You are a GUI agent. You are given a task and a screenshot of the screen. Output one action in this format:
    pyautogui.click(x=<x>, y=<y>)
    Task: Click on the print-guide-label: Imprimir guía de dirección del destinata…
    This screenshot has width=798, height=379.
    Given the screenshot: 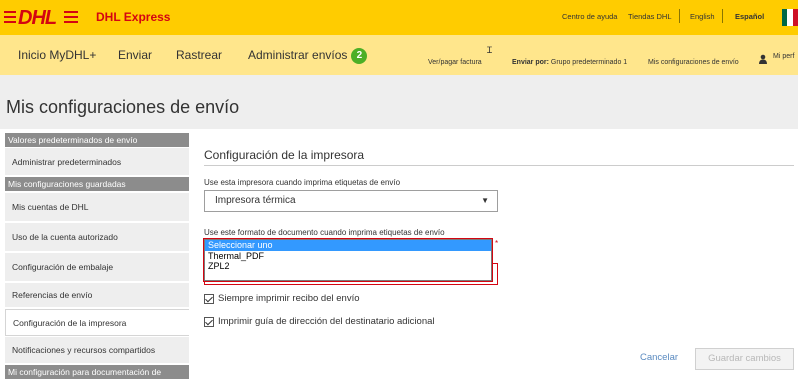 What is the action you would take?
    pyautogui.click(x=326, y=321)
    